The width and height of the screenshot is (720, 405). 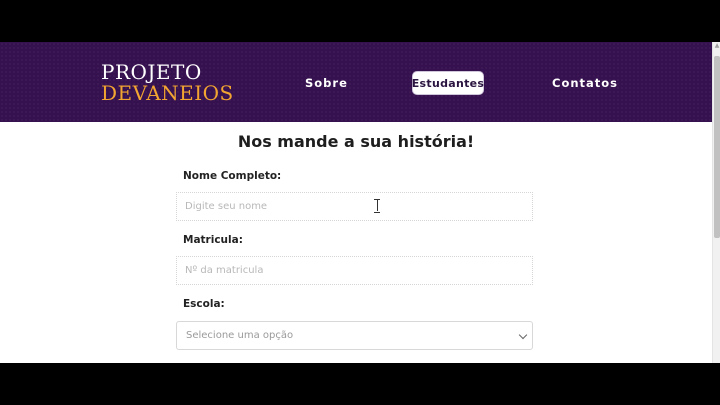 I want to click on nome-label: Nome Completo:, so click(x=232, y=176).